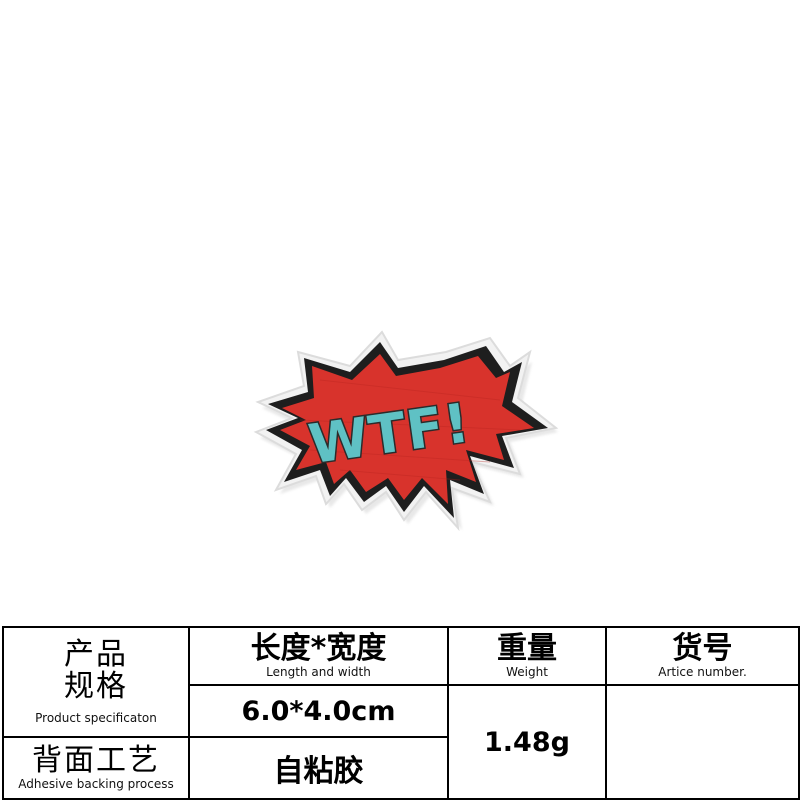 This screenshot has width=800, height=800. I want to click on weight-value-cell: 1.48g, so click(527, 742).